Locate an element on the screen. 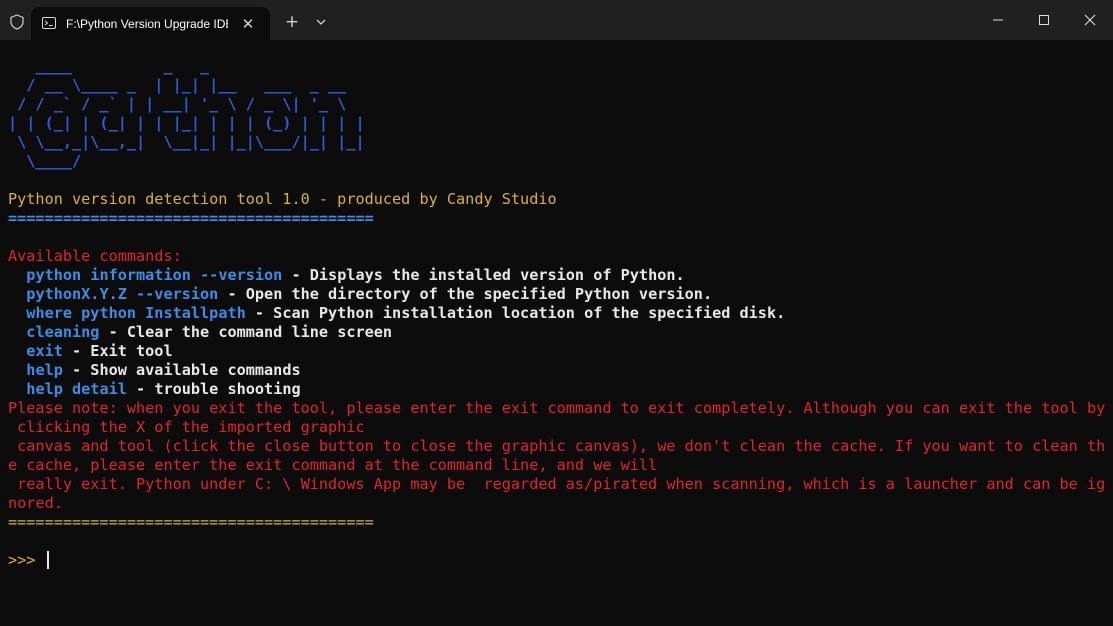 The height and width of the screenshot is (626, 1113). ascii-art-line: / __ \____ _ | |_| |__ ___ _ __ is located at coordinates (177, 85).